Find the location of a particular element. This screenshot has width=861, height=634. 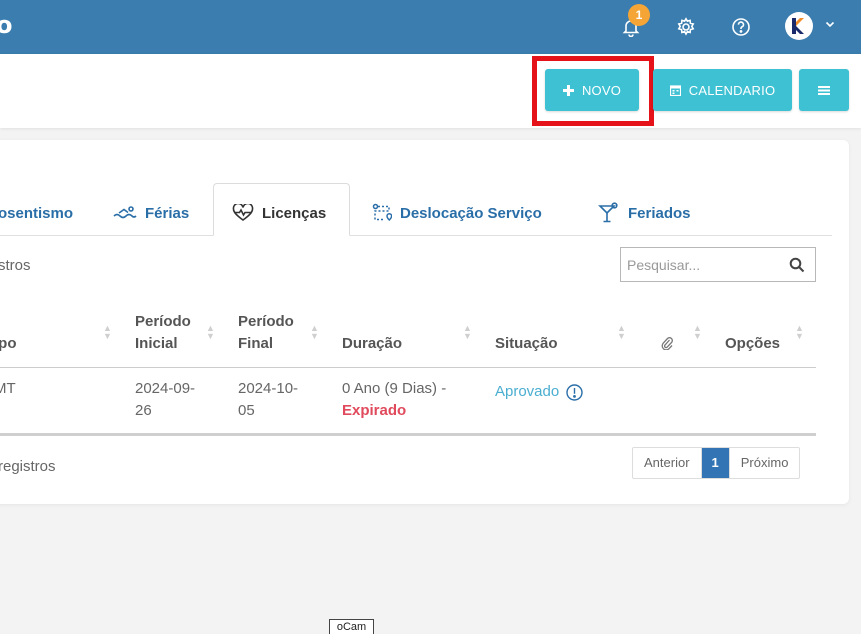

table-header-divider is located at coordinates (408, 367).